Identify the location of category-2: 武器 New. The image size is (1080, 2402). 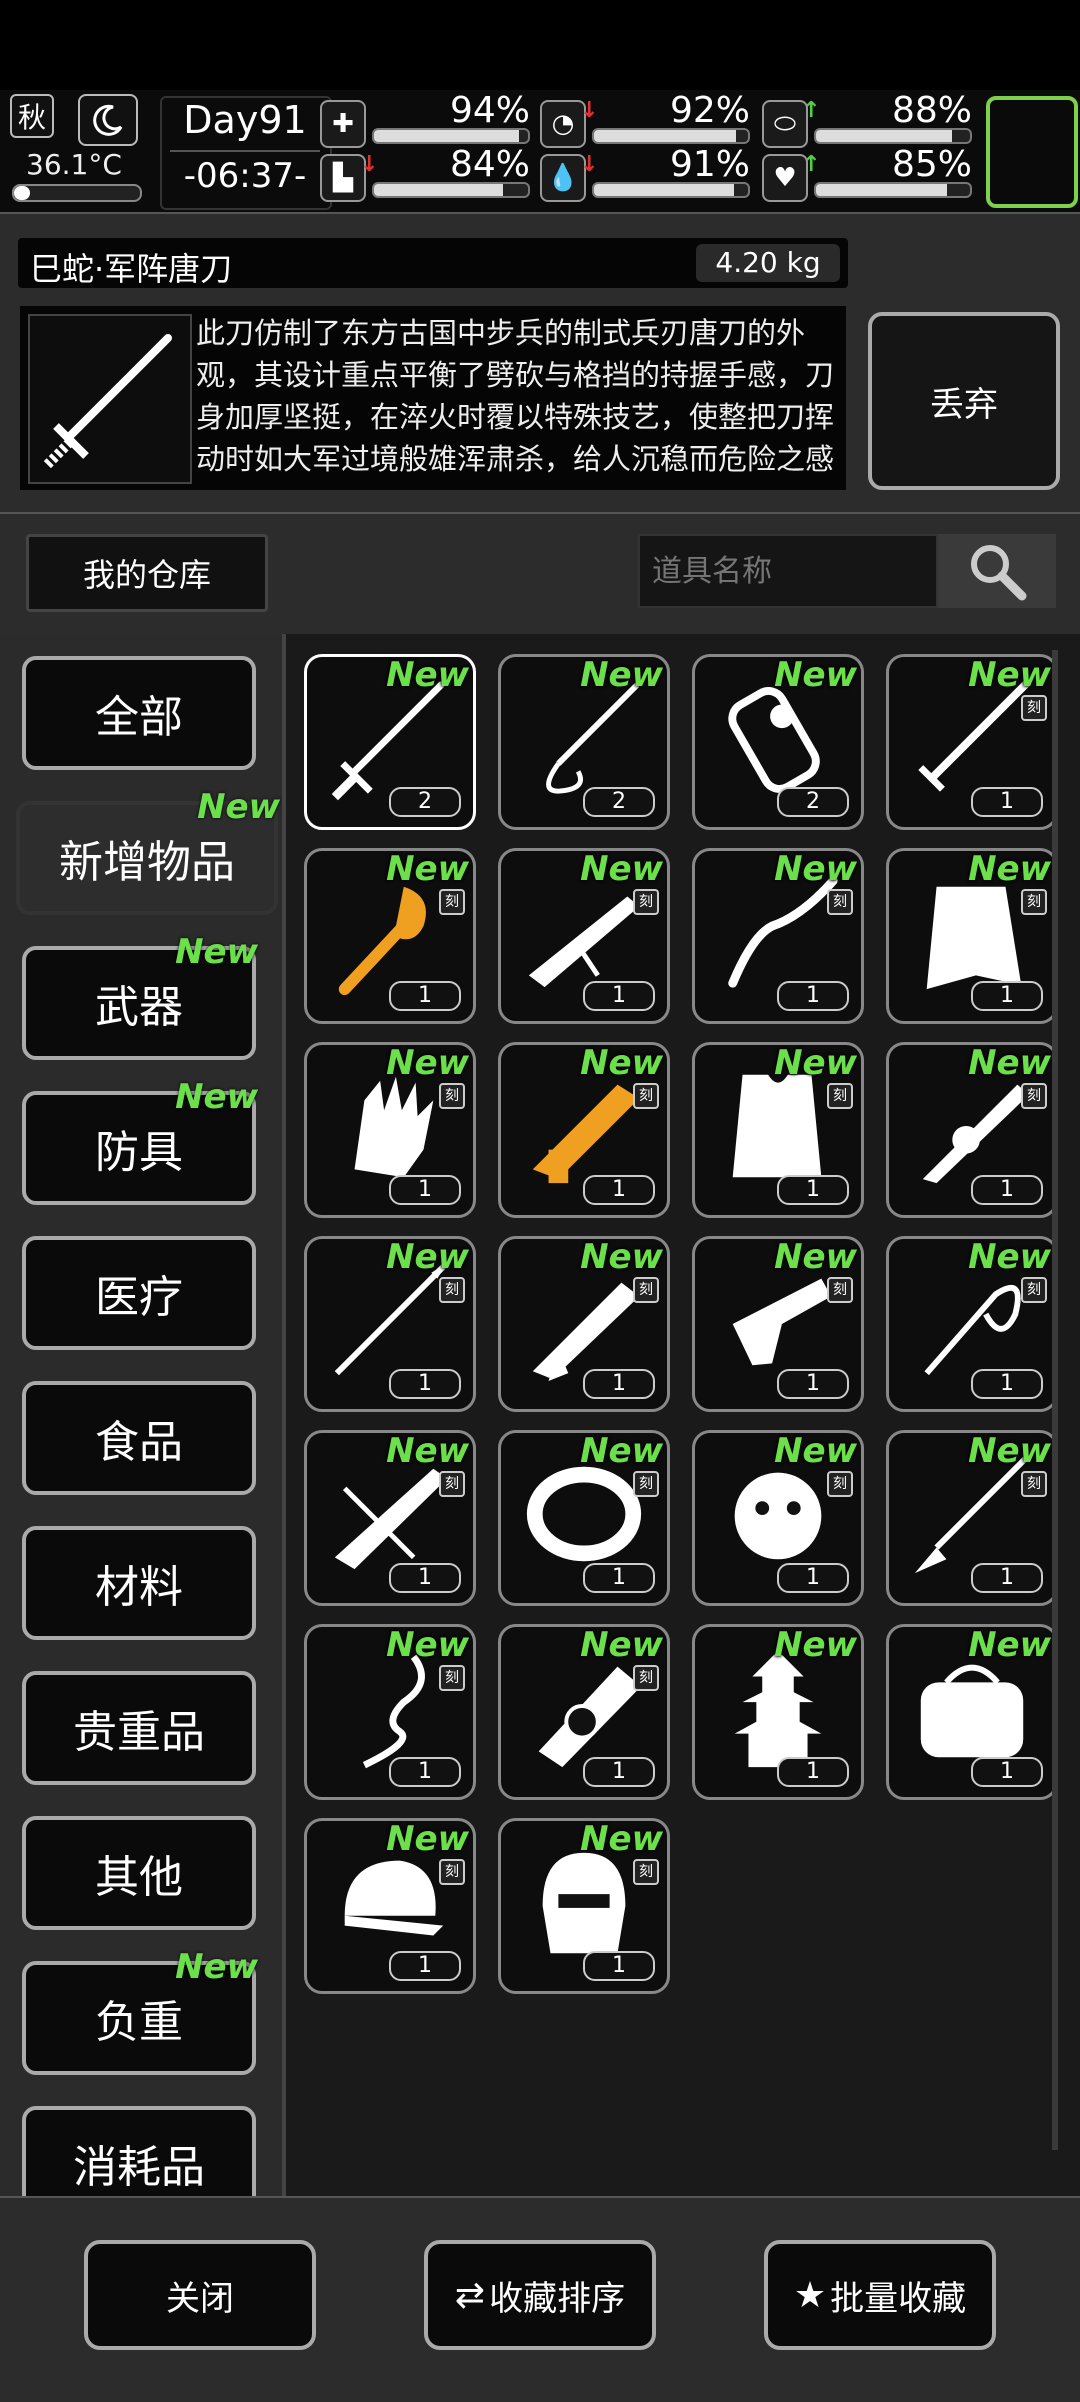
(140, 996).